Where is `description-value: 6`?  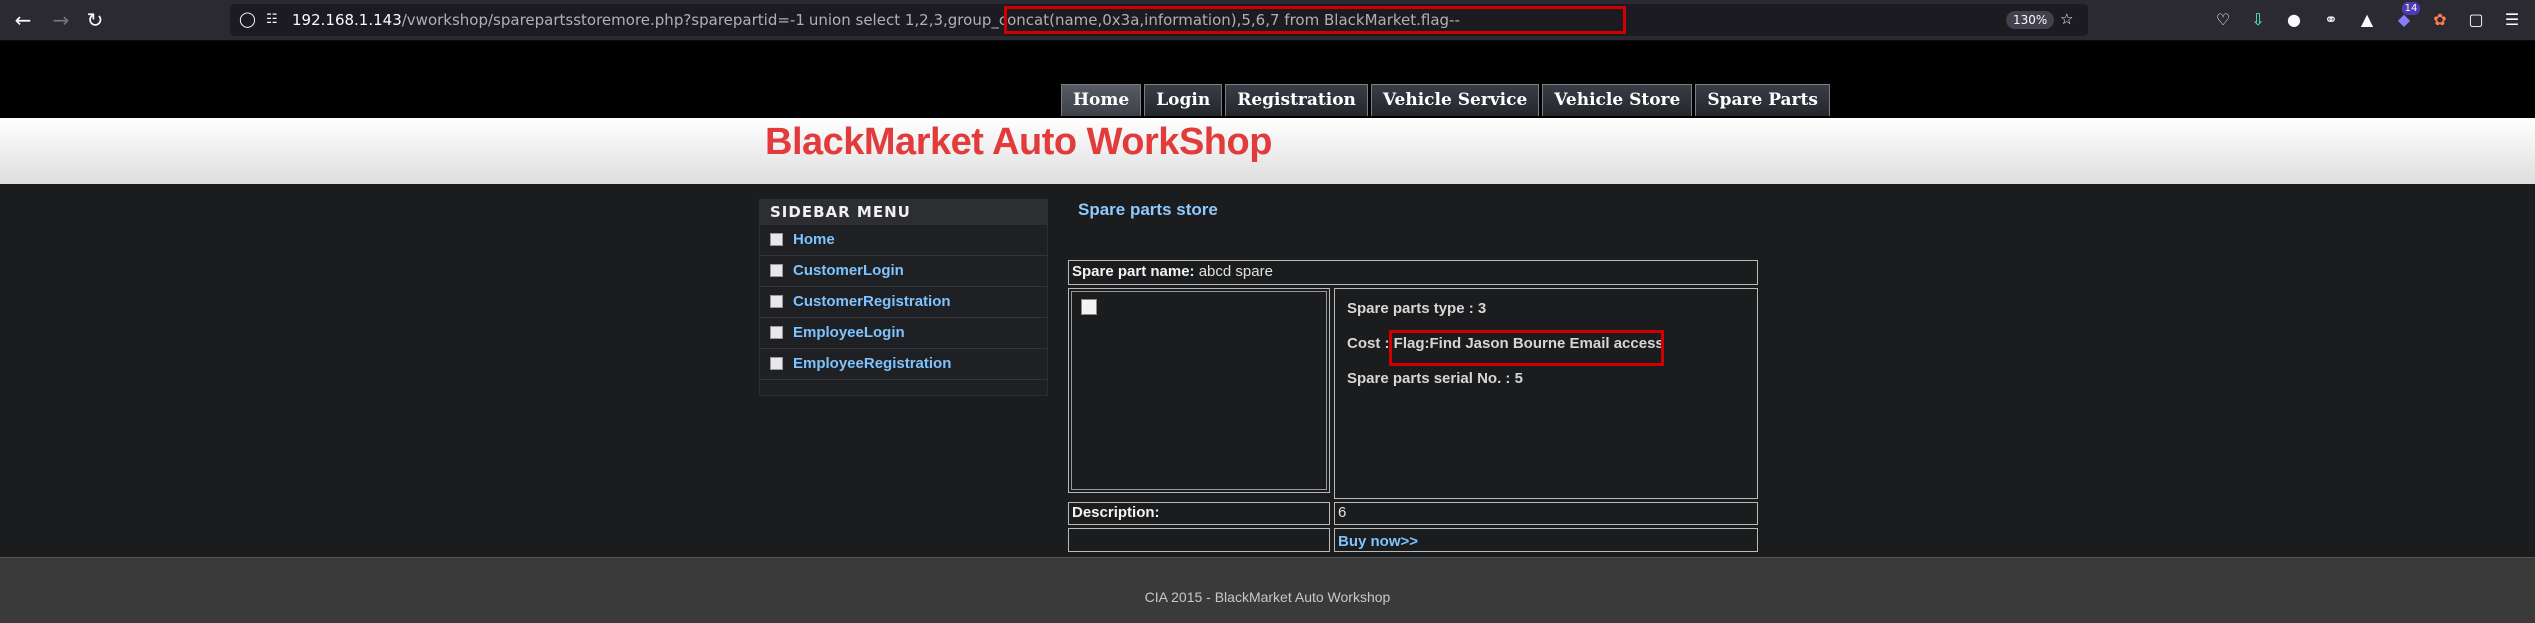
description-value: 6 is located at coordinates (1342, 512).